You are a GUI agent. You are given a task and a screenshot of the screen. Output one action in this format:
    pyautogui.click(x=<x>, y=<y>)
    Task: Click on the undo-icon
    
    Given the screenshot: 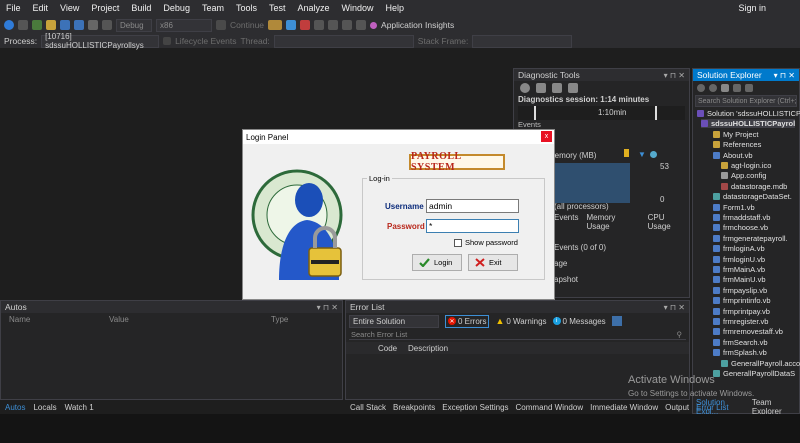 What is the action you would take?
    pyautogui.click(x=93, y=25)
    